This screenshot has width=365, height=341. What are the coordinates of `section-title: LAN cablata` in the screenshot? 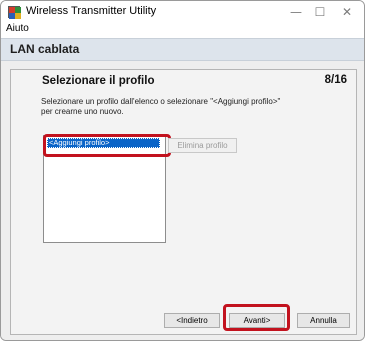 It's located at (45, 49).